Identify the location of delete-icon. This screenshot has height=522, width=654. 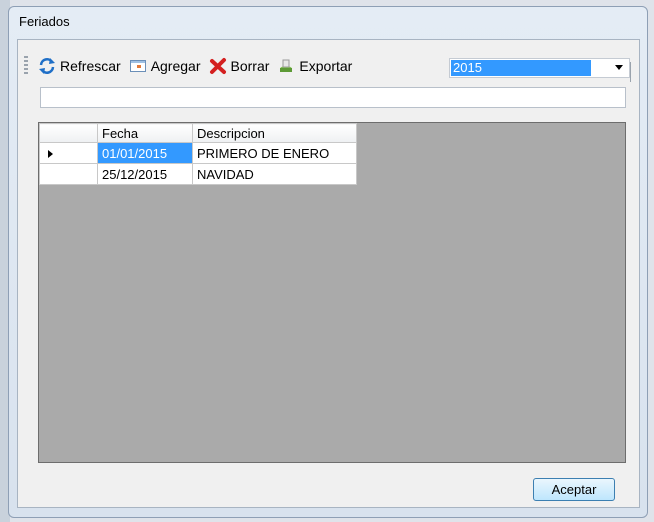
(218, 66).